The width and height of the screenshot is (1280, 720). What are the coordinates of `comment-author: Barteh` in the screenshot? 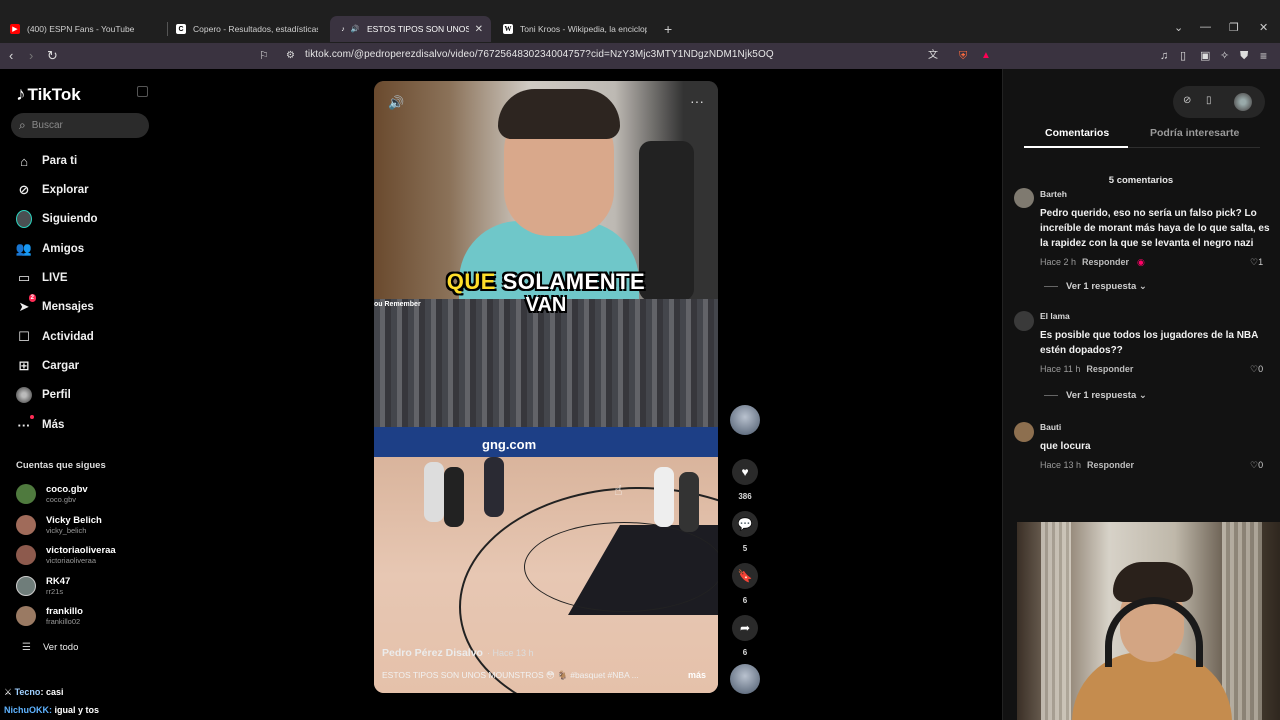 It's located at (1053, 194).